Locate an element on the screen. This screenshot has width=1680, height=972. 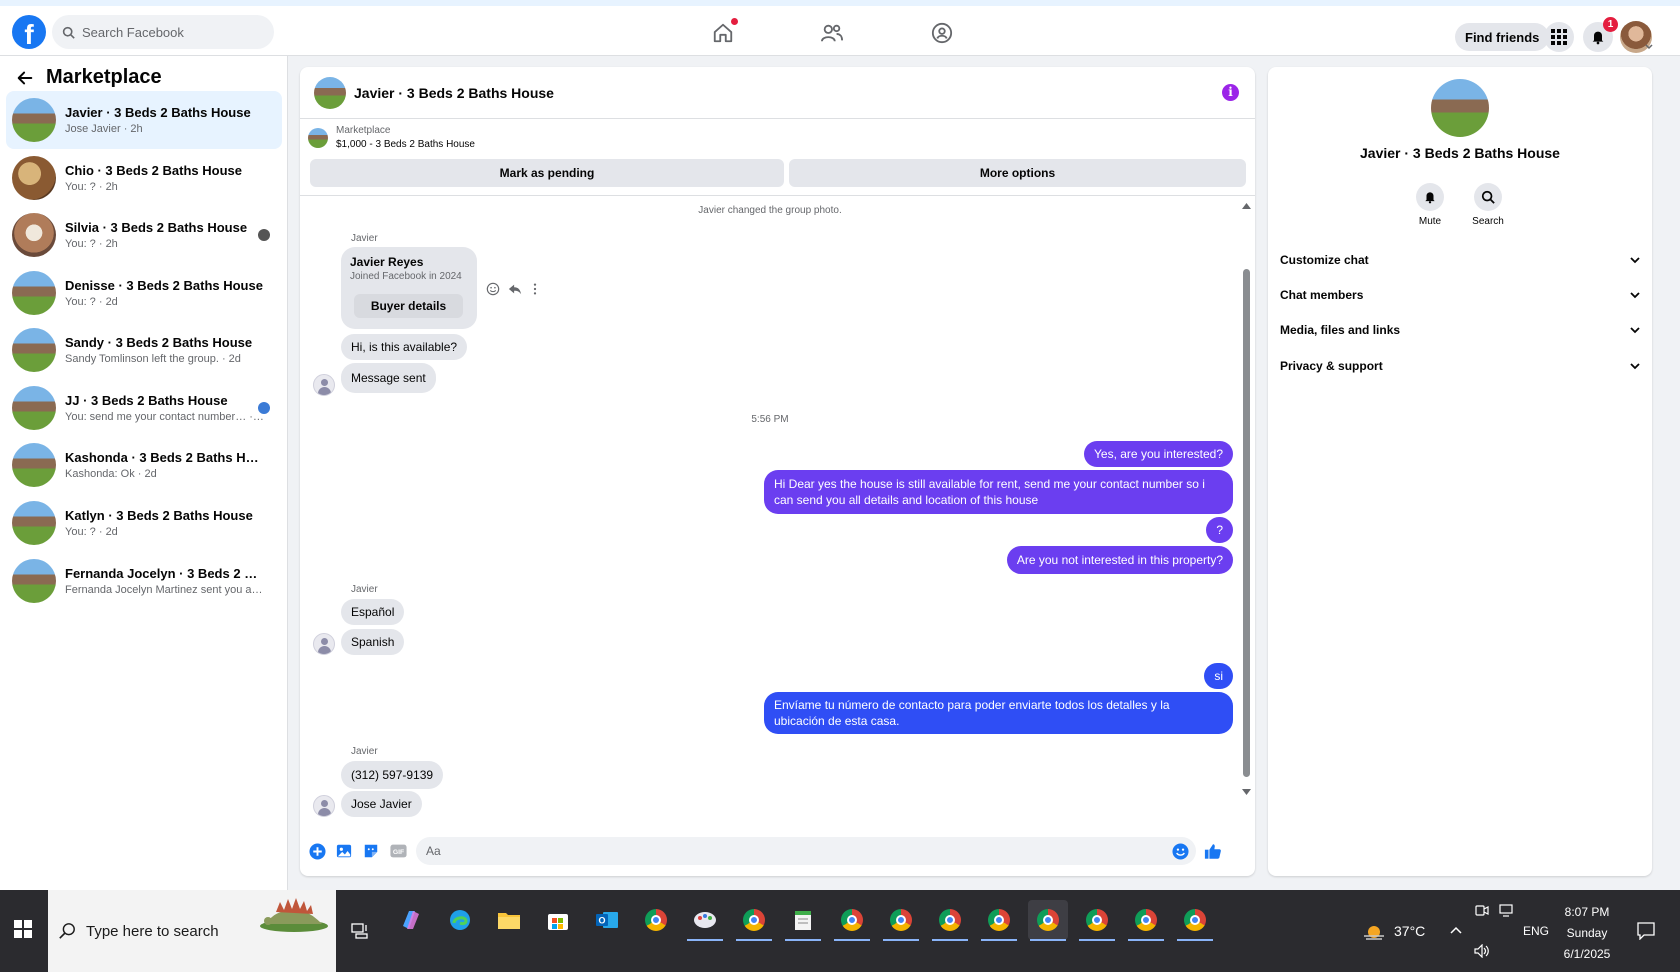
system-clock: 8:07 PM Sunday 6/1/2025 is located at coordinates (1587, 933).